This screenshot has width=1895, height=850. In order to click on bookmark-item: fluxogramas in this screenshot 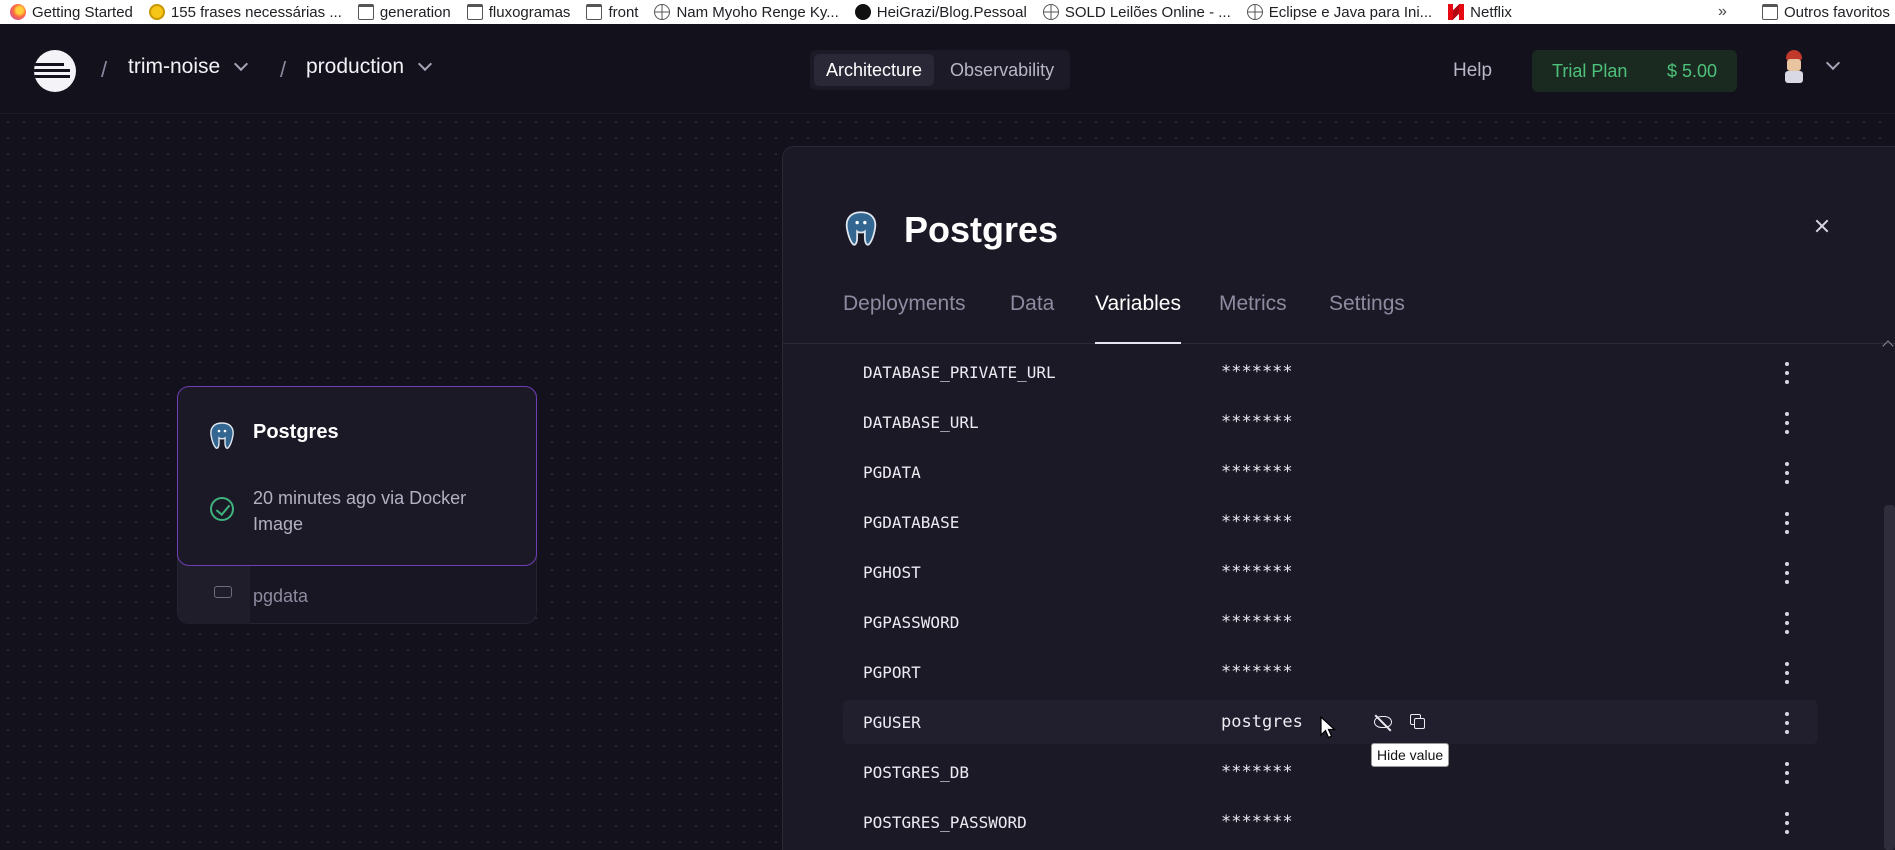, I will do `click(519, 12)`.